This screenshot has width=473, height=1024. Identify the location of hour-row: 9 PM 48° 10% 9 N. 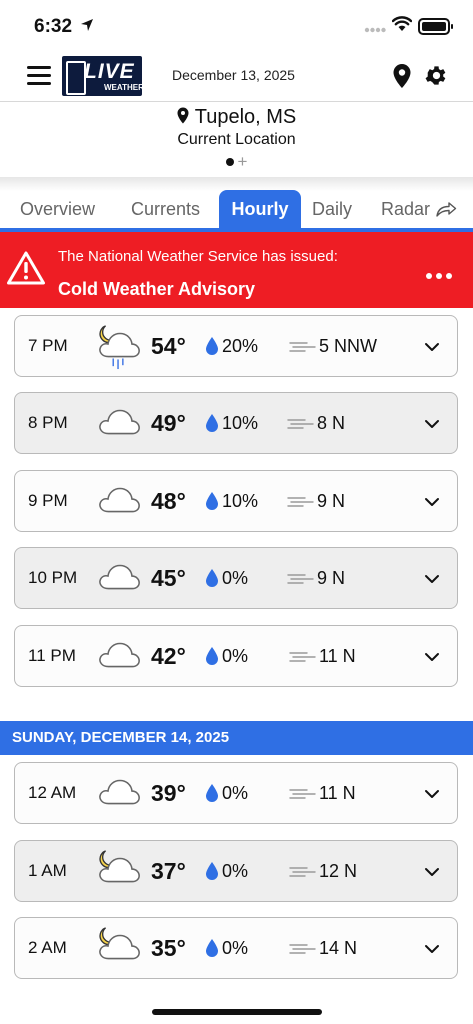
(236, 501).